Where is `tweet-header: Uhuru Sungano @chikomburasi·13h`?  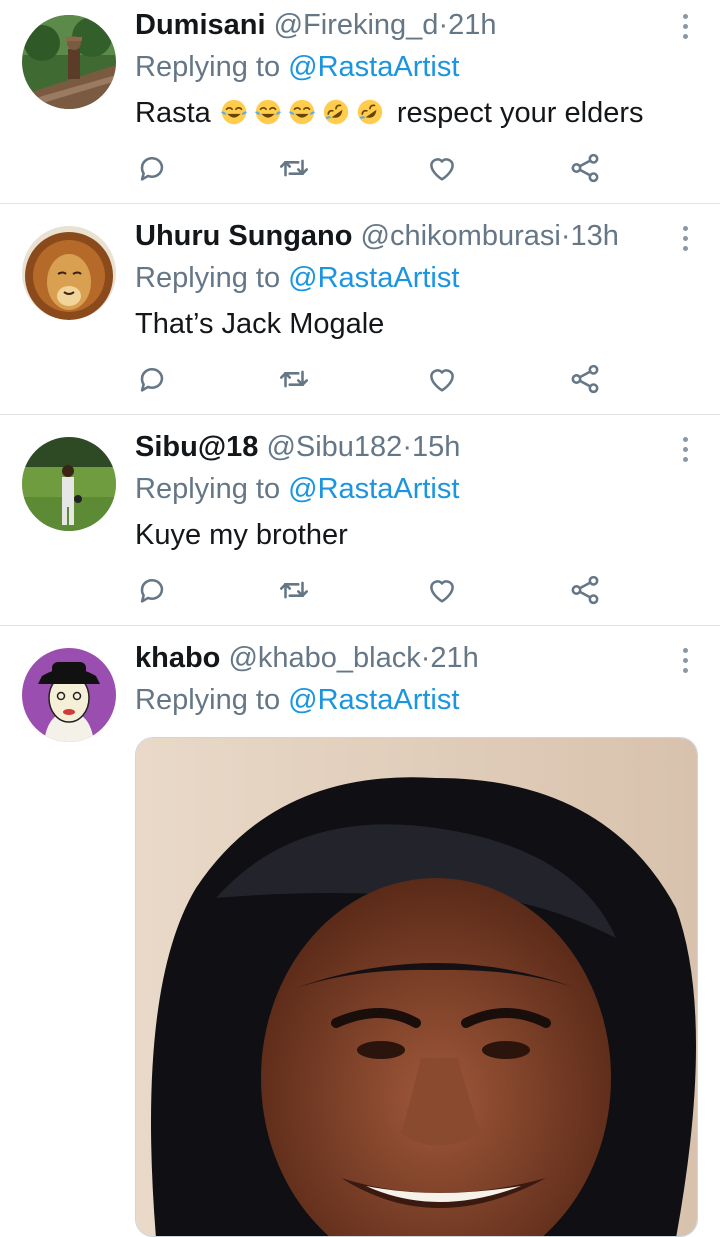
tweet-header: Uhuru Sungano @chikomburasi·13h is located at coordinates (407, 236).